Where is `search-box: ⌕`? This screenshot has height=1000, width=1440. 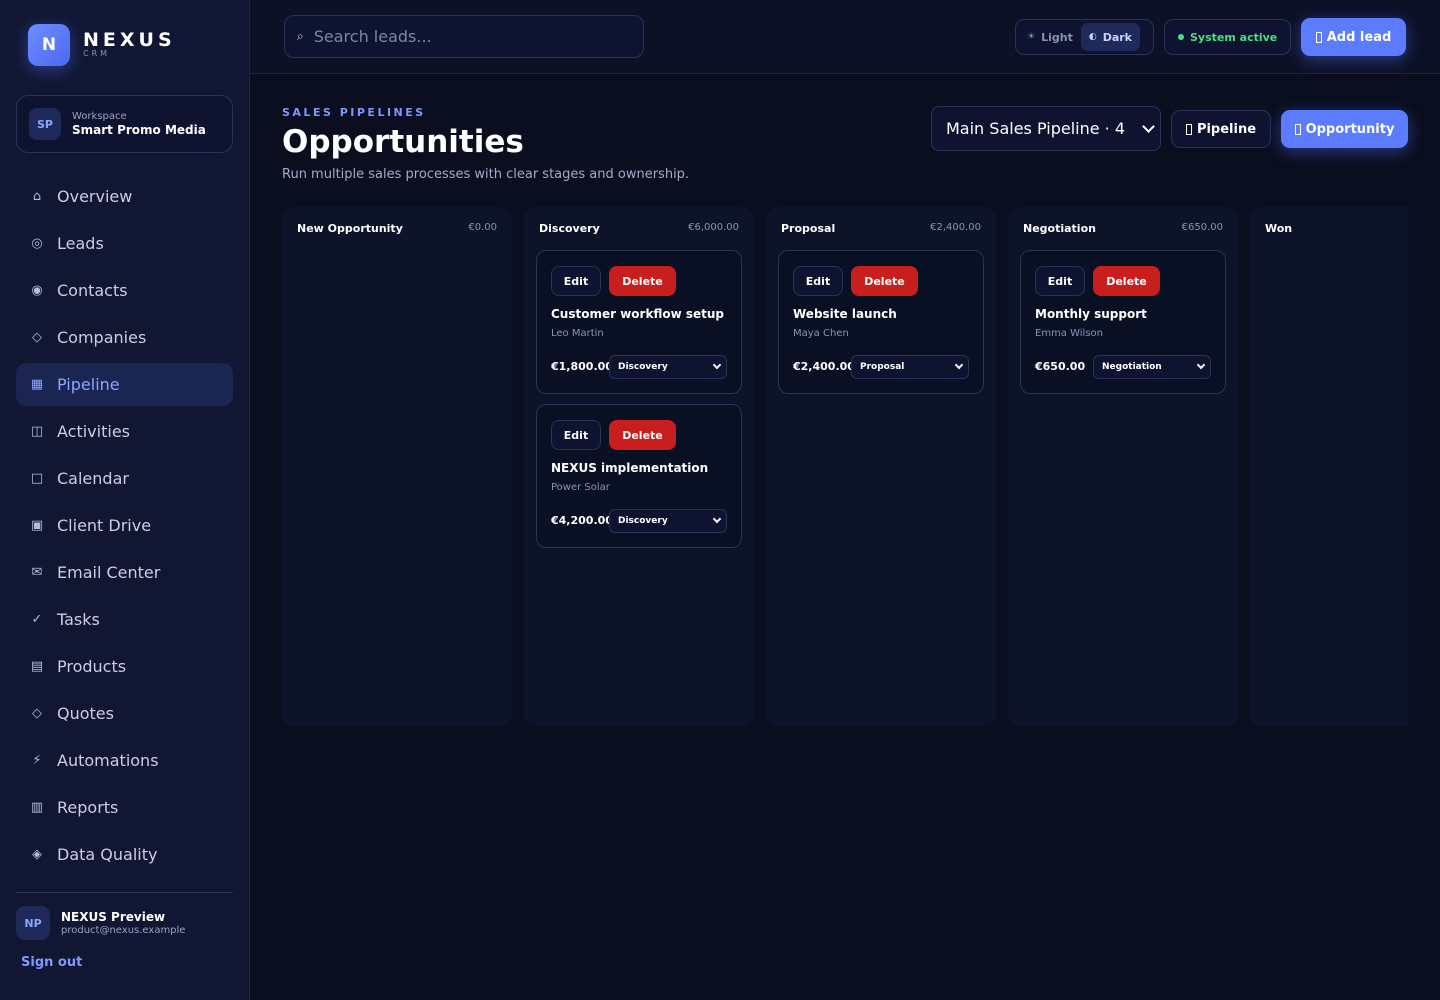 search-box: ⌕ is located at coordinates (464, 36).